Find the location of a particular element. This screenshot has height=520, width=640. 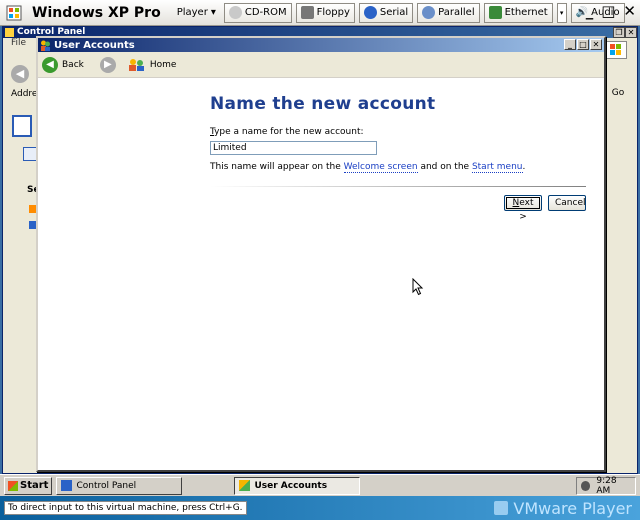

floppy-button: Floppy is located at coordinates (325, 12).